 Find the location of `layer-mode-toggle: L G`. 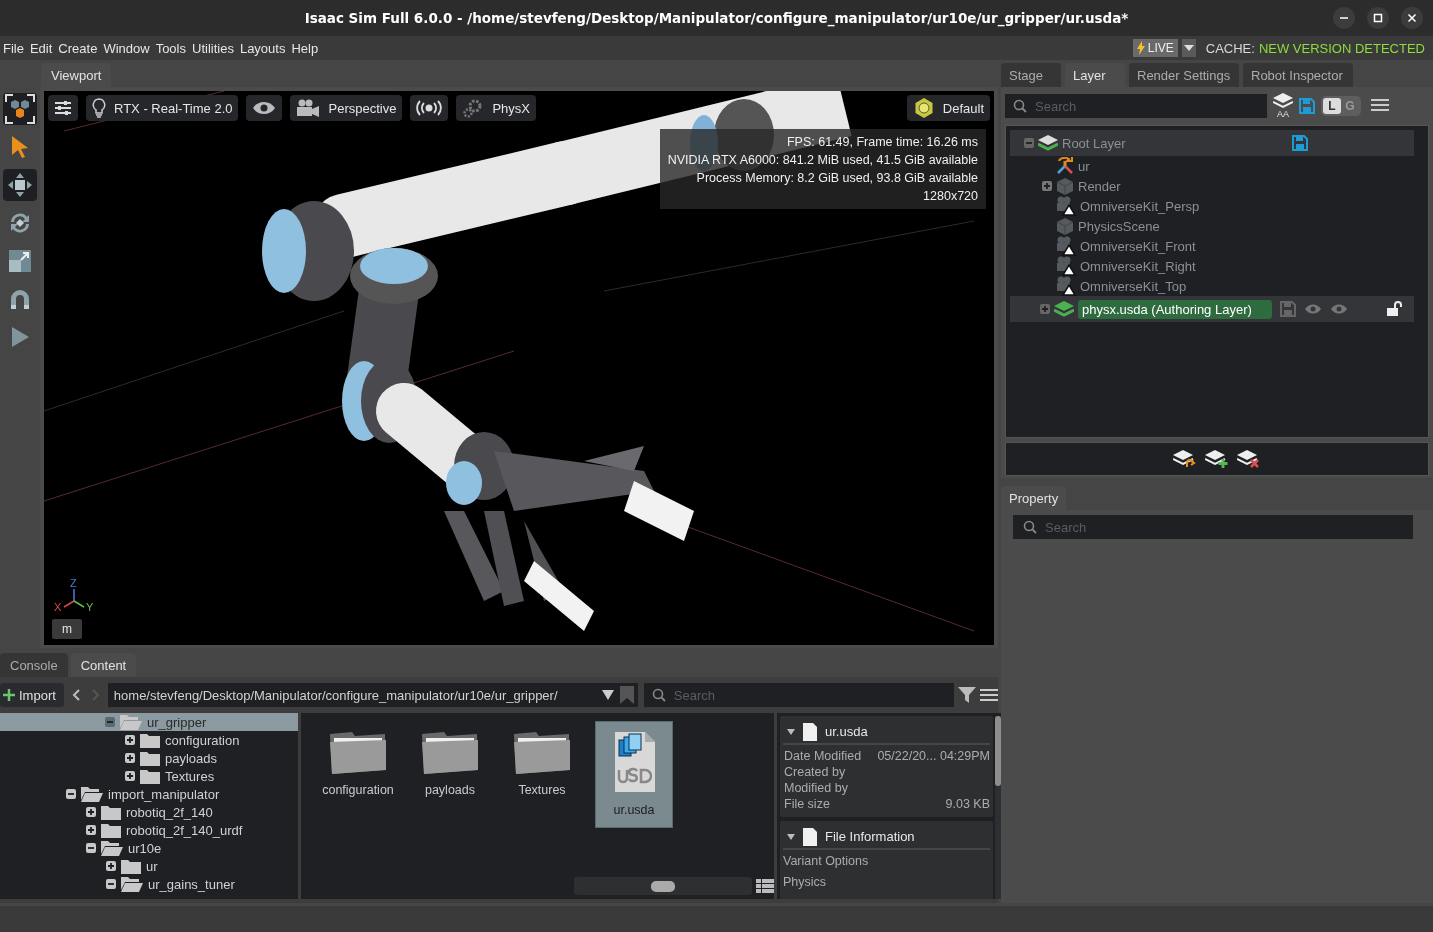

layer-mode-toggle: L G is located at coordinates (1341, 106).